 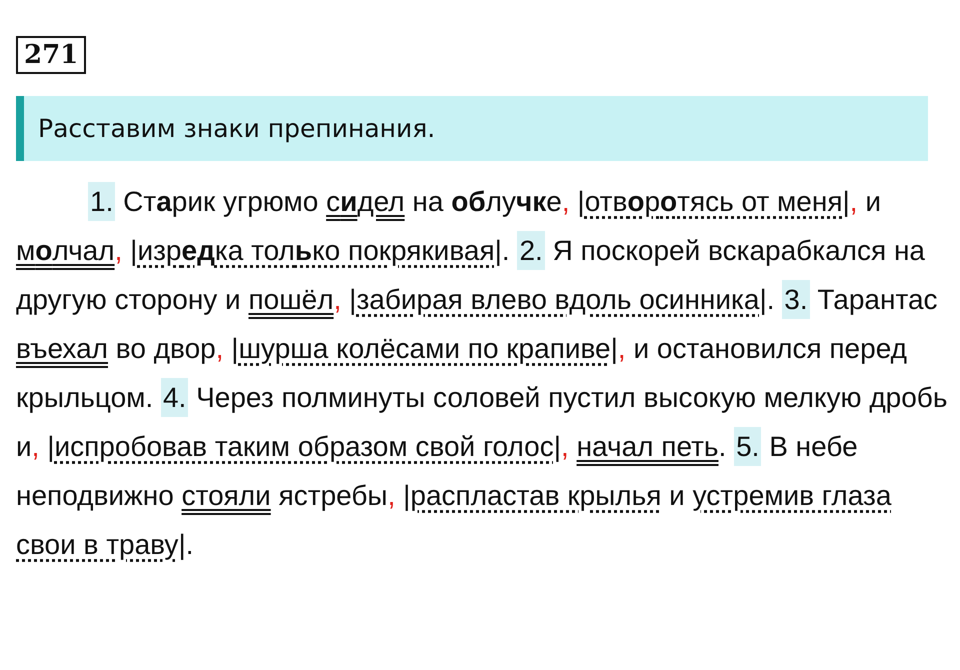 What do you see at coordinates (51, 55) in the screenshot?
I see `exercise-number: 271` at bounding box center [51, 55].